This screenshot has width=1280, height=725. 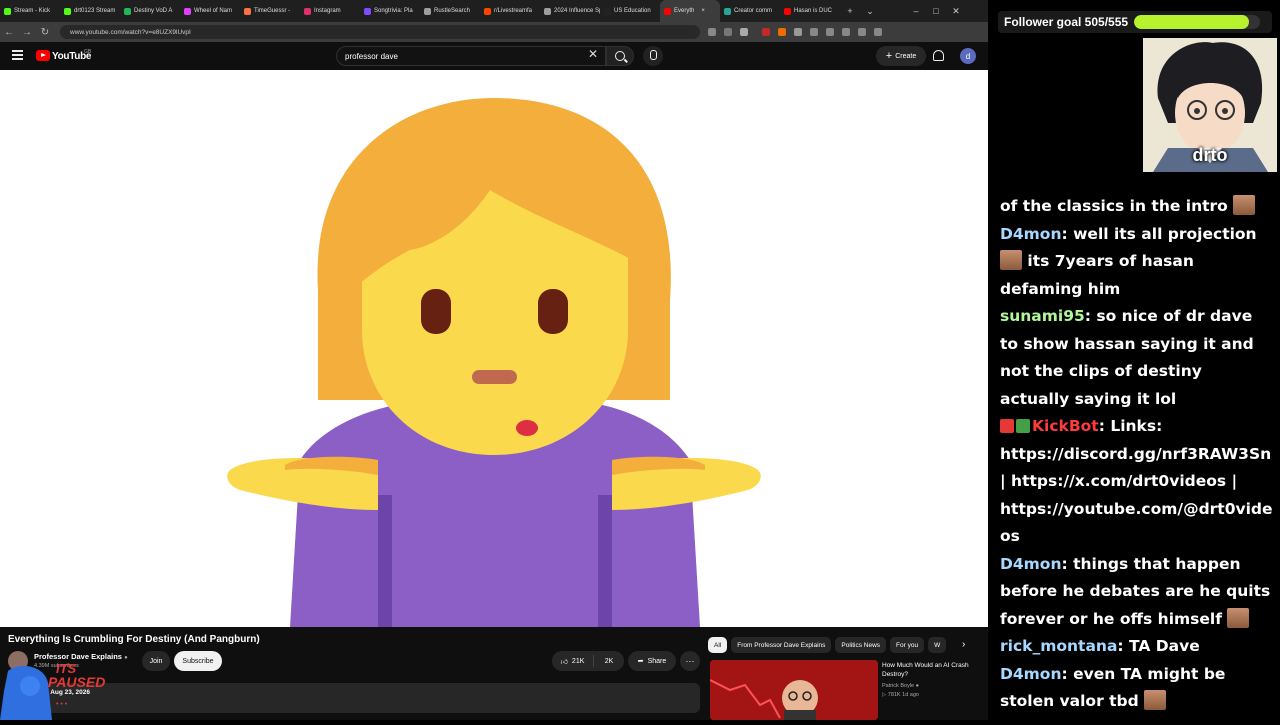 I want to click on chat-username: sunami95, so click(x=1042, y=316).